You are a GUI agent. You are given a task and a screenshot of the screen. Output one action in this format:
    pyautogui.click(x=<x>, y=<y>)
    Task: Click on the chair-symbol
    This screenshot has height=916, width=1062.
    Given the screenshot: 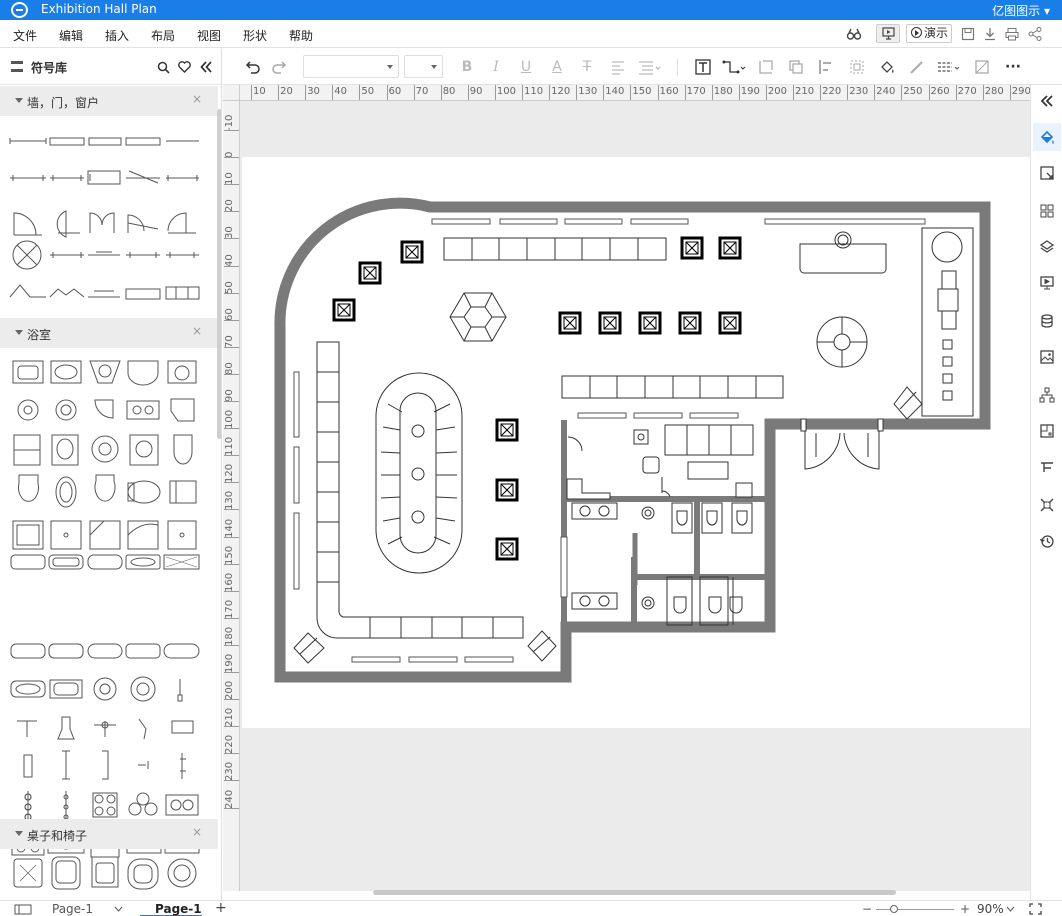 What is the action you would take?
    pyautogui.click(x=182, y=873)
    